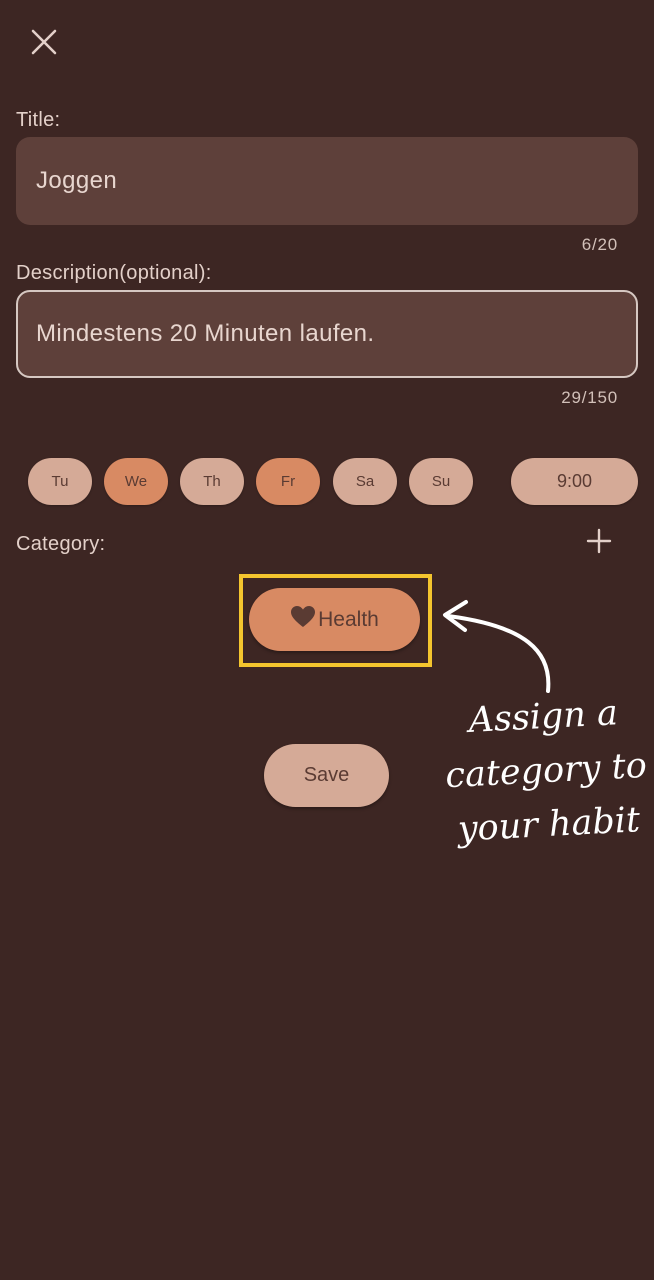  I want to click on title-label: Title:, so click(38, 120).